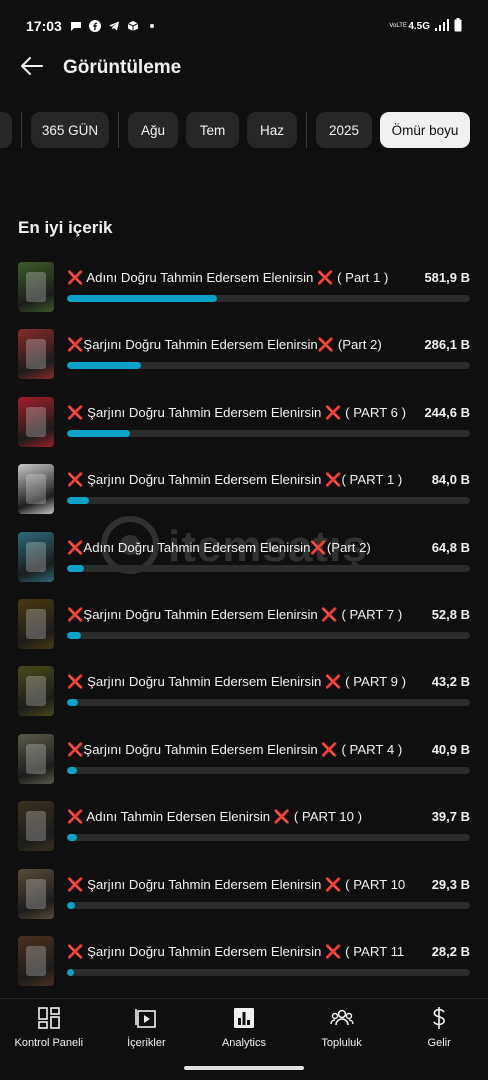 The image size is (488, 1080). I want to click on view-count: 40,9 B, so click(450, 749).